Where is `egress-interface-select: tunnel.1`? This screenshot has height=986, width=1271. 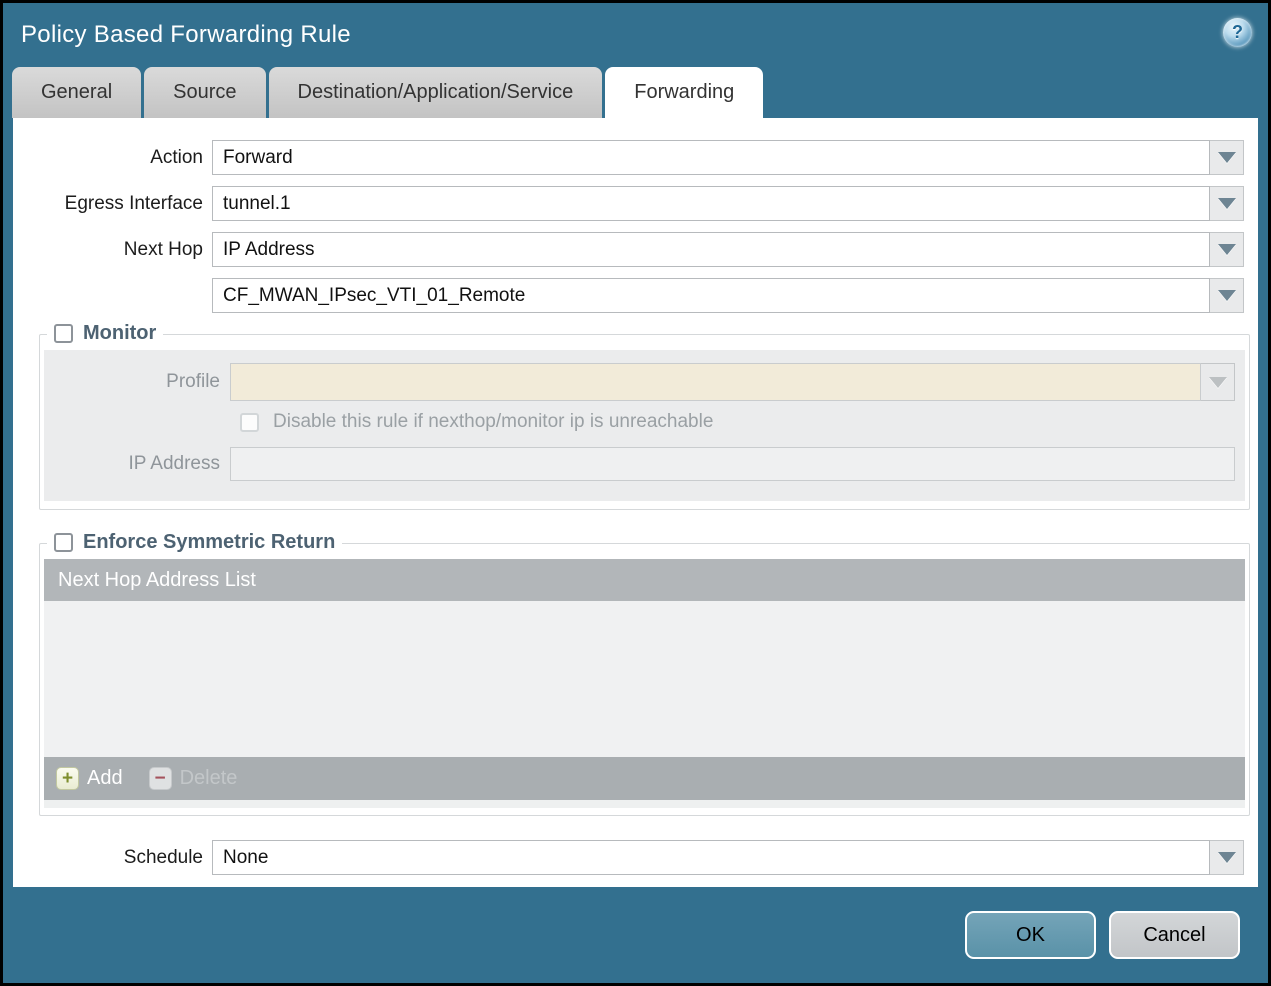 egress-interface-select: tunnel.1 is located at coordinates (711, 203).